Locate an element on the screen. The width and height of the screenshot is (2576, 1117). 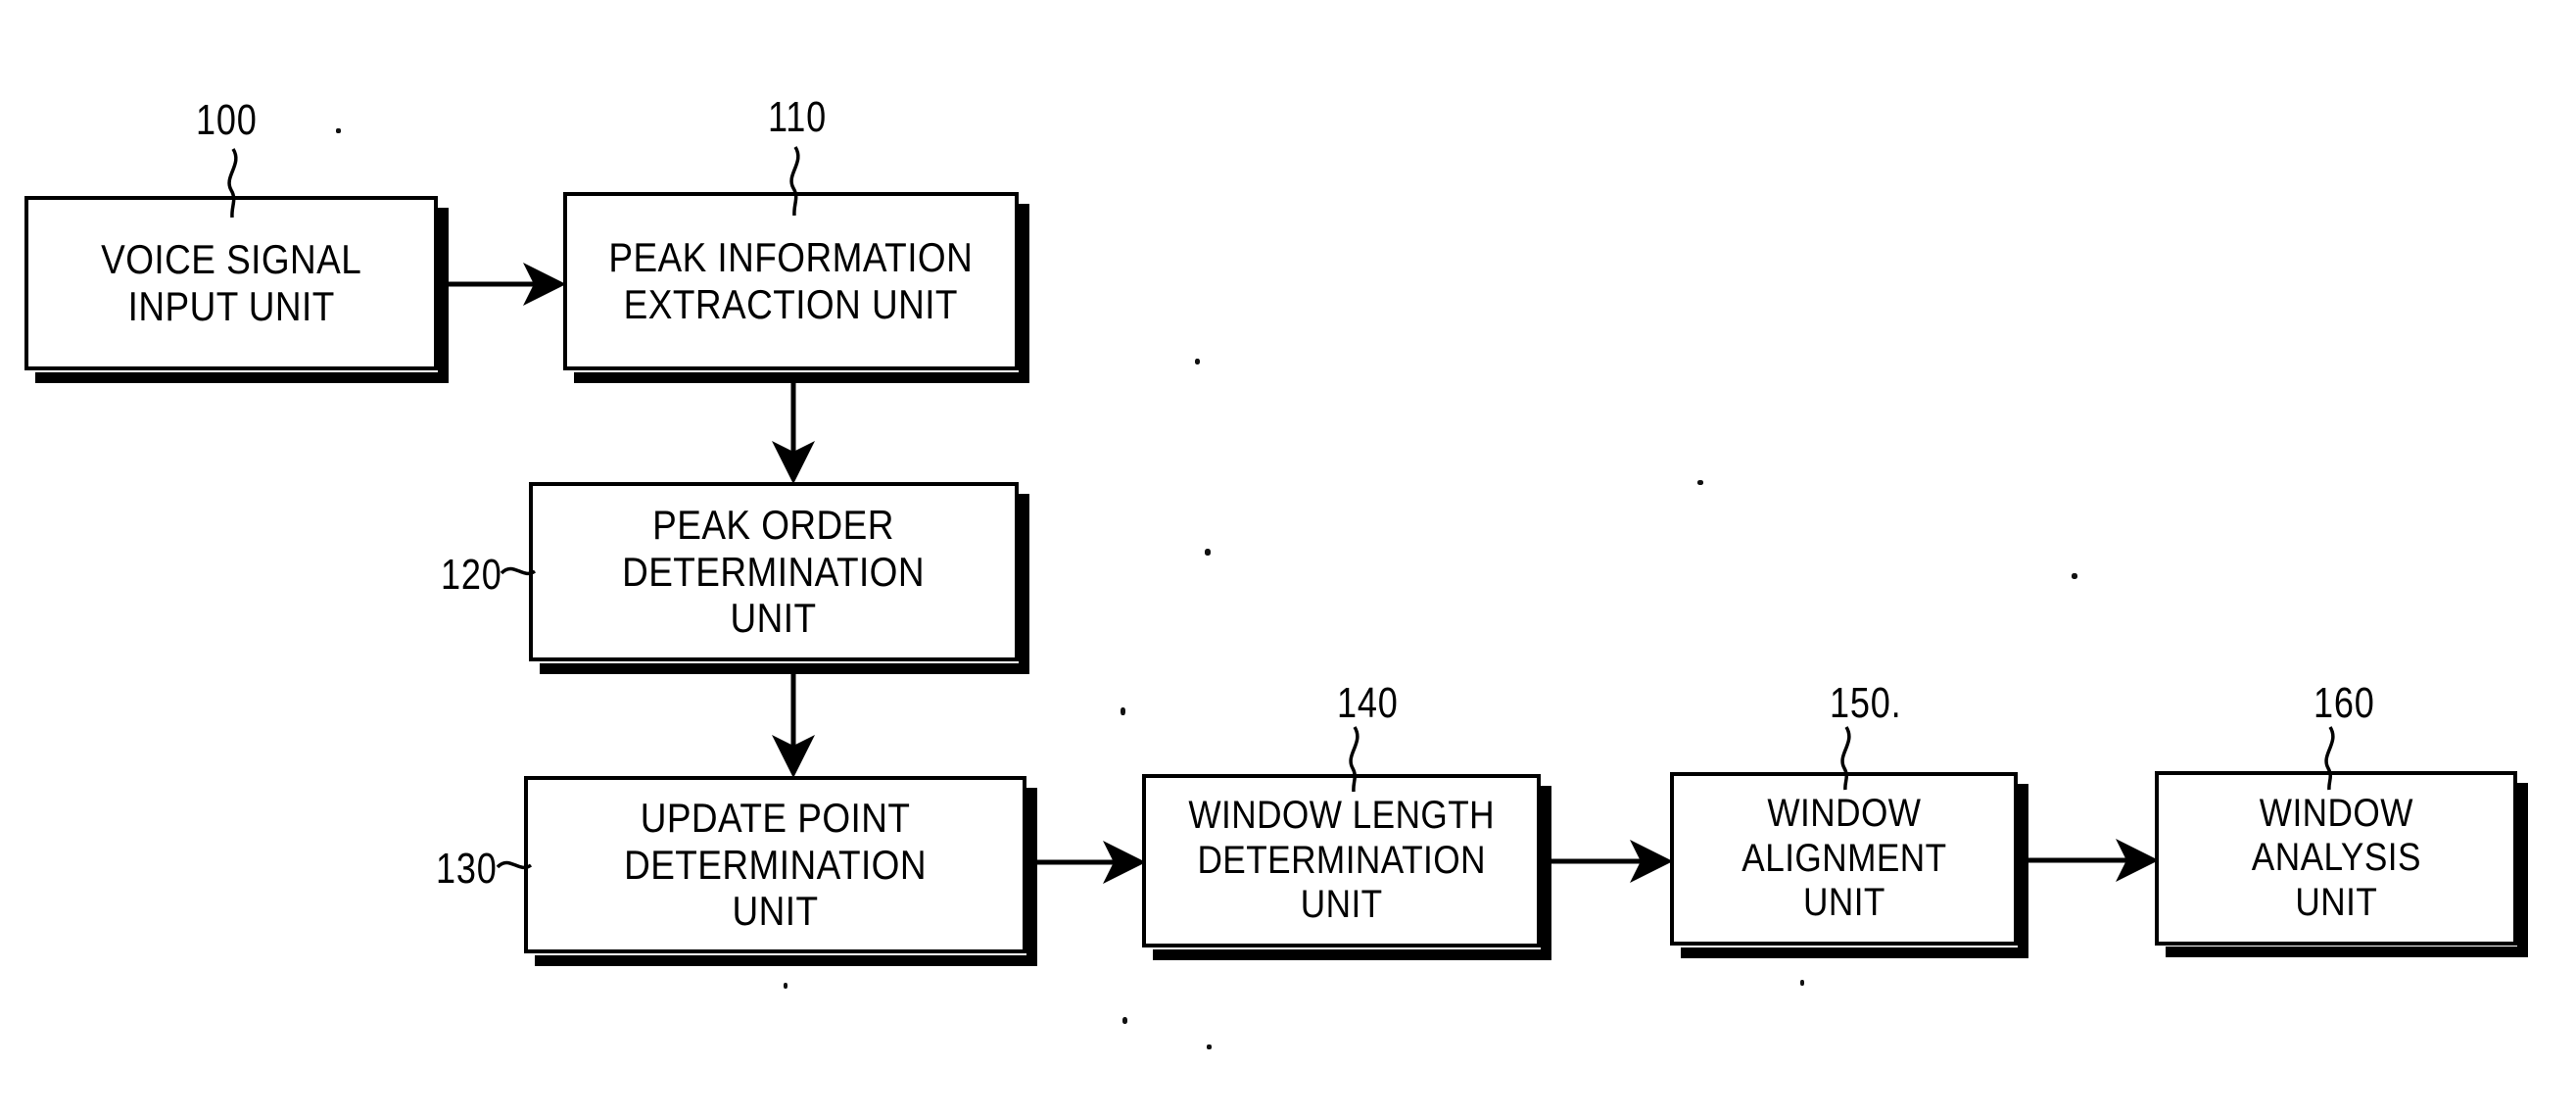
block-shadow-110-right is located at coordinates (1024, 294).